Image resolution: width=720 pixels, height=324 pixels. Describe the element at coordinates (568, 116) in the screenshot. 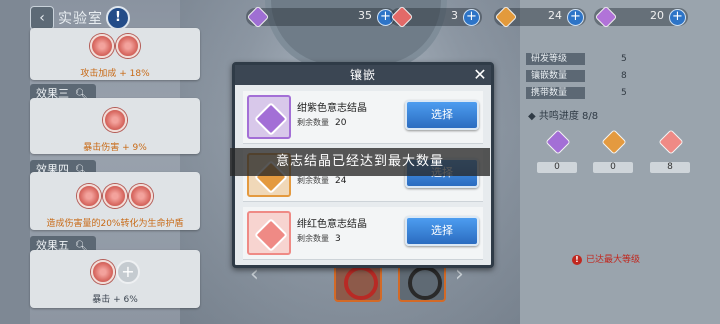

I see `resonance-label: 共鸣进度 8/8` at that location.